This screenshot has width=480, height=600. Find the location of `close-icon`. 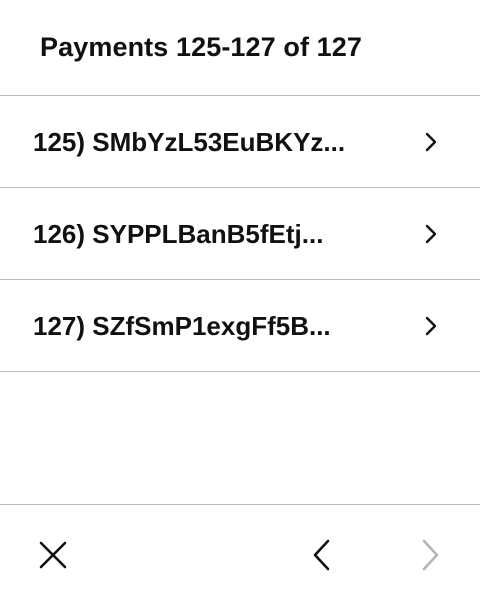

close-icon is located at coordinates (53, 555).